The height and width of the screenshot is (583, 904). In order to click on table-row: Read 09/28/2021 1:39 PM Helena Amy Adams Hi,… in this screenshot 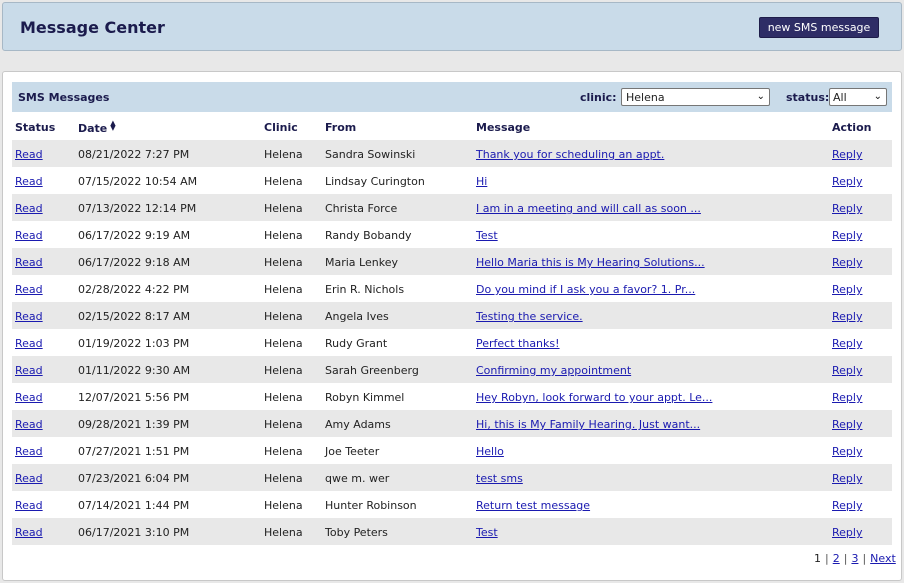, I will do `click(452, 423)`.